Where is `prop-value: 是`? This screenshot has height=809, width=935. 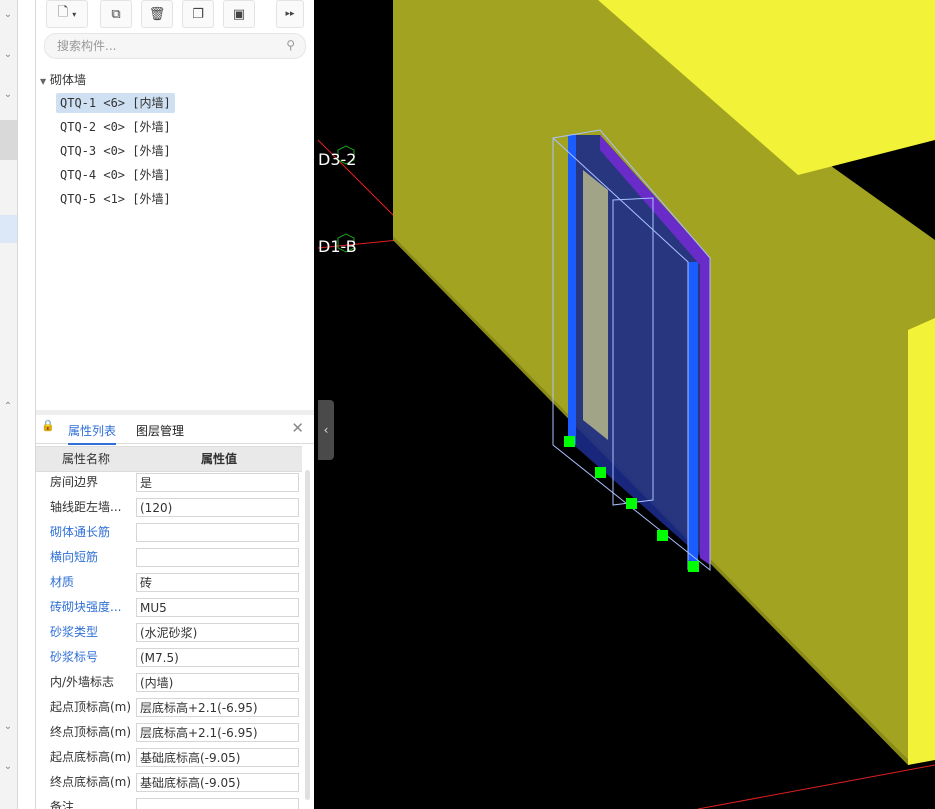
prop-value: 是 is located at coordinates (217, 482).